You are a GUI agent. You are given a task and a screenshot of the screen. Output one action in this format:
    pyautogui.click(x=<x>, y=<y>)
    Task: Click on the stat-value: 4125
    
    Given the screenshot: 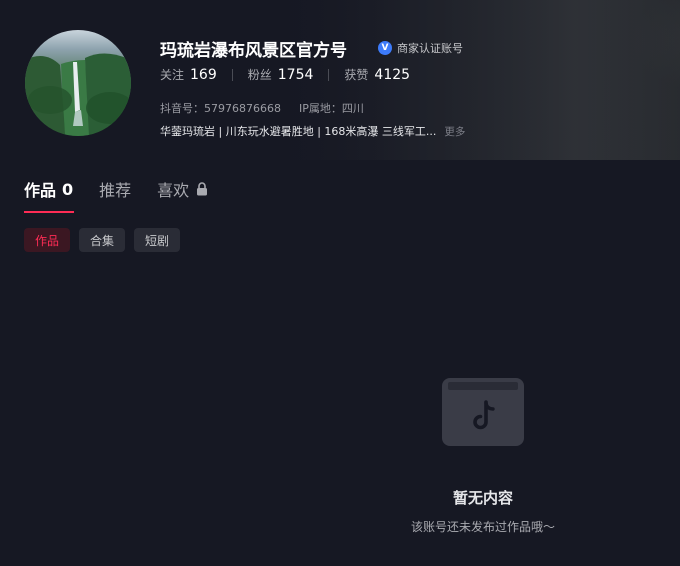 What is the action you would take?
    pyautogui.click(x=392, y=75)
    